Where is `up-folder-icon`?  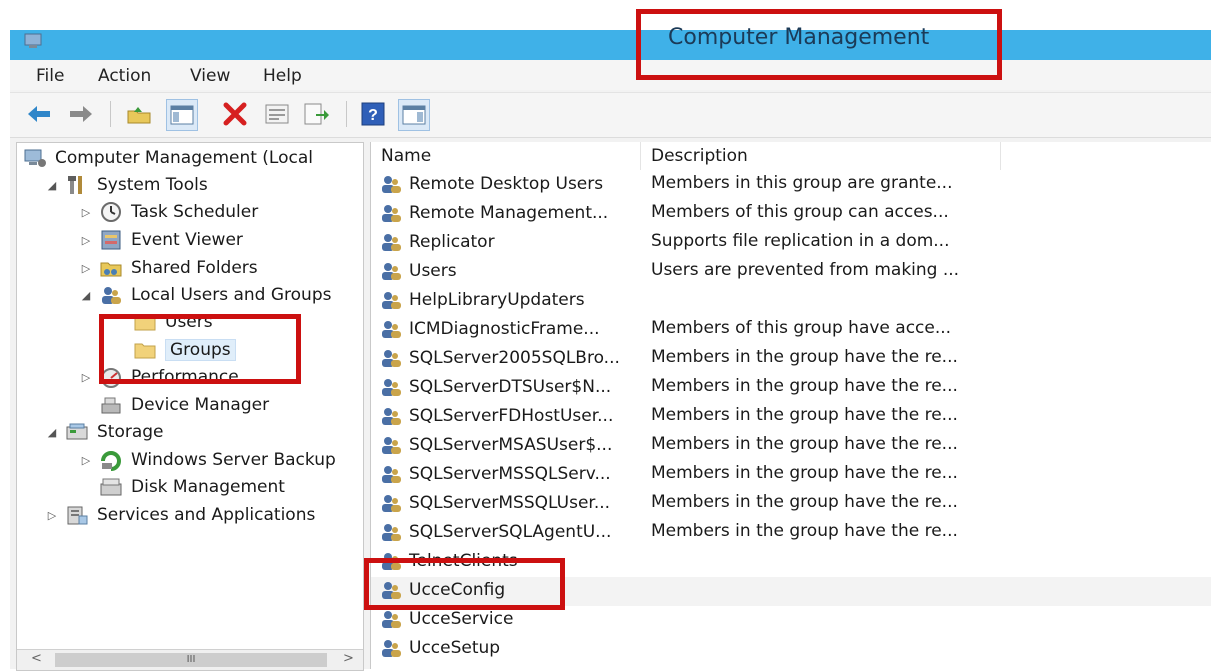 up-folder-icon is located at coordinates (139, 115).